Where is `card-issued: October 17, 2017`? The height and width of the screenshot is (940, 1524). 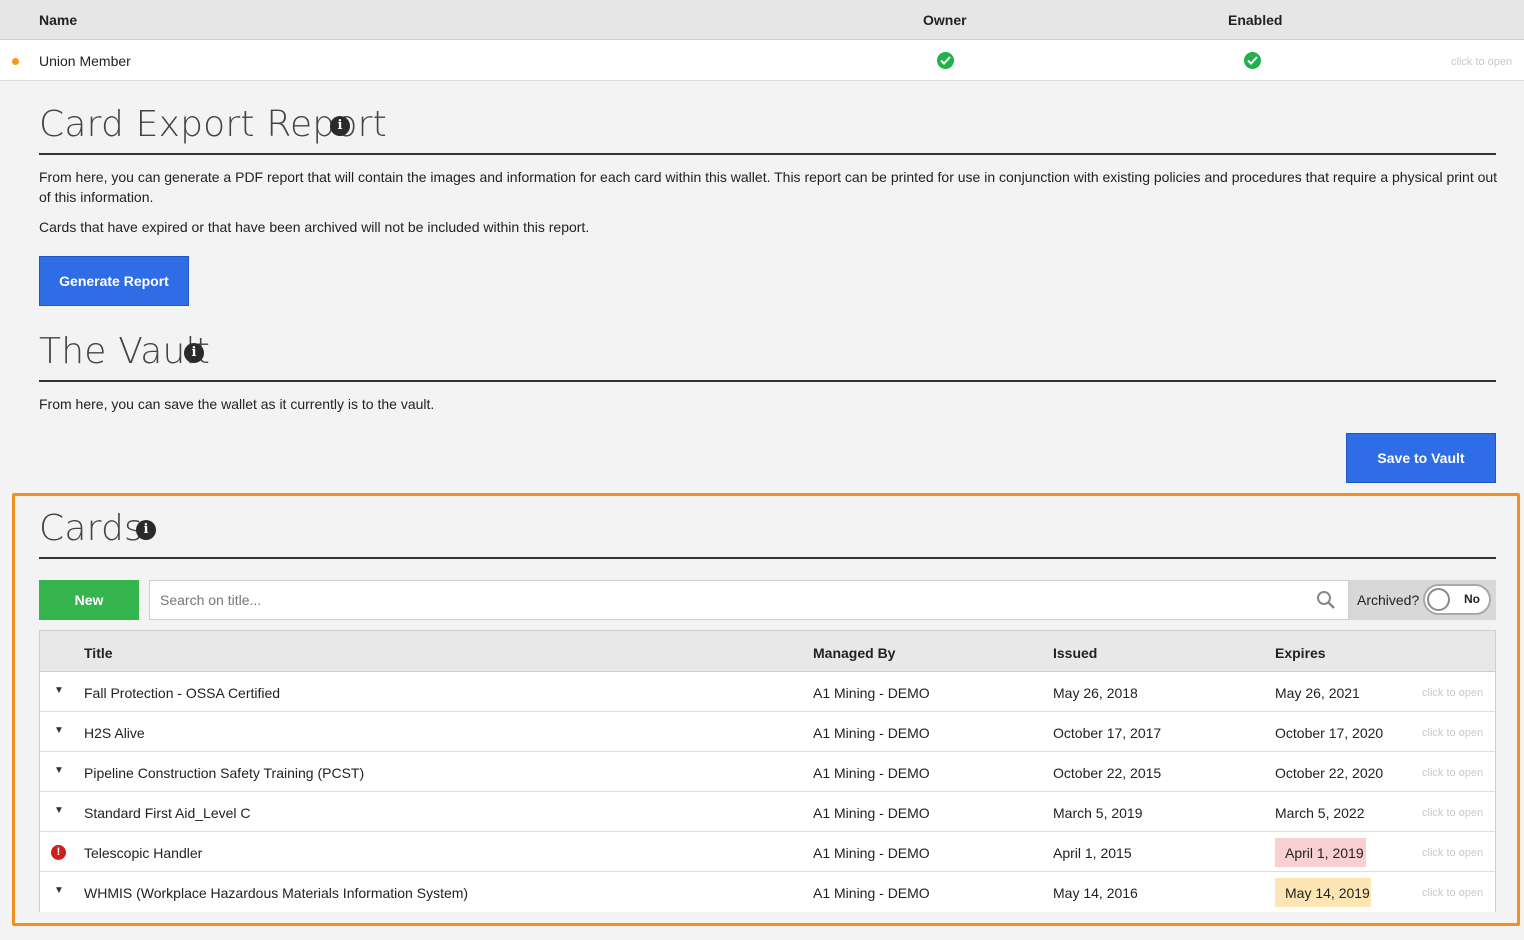 card-issued: October 17, 2017 is located at coordinates (1107, 733).